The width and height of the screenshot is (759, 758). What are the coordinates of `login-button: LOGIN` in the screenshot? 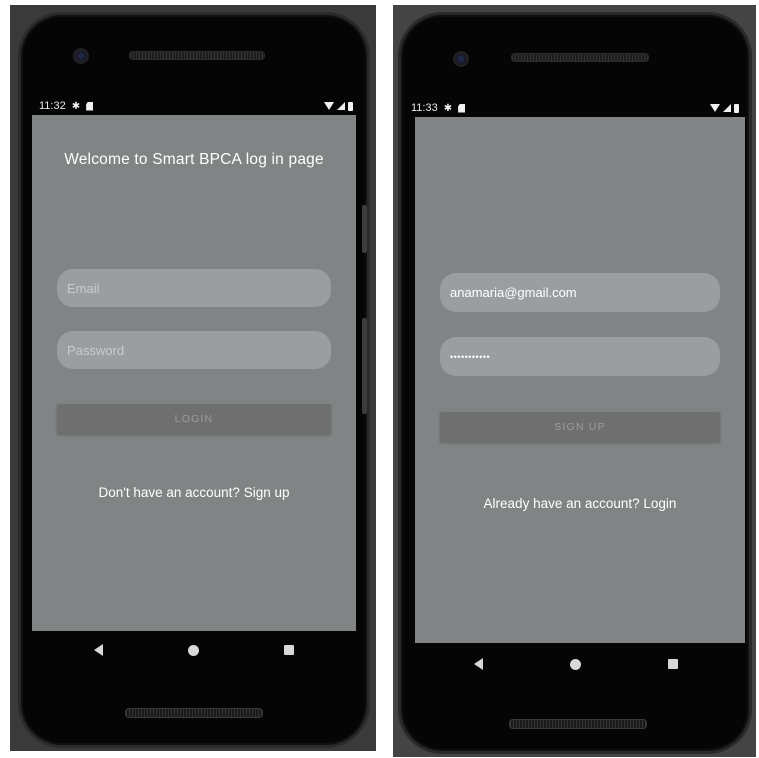 It's located at (194, 419).